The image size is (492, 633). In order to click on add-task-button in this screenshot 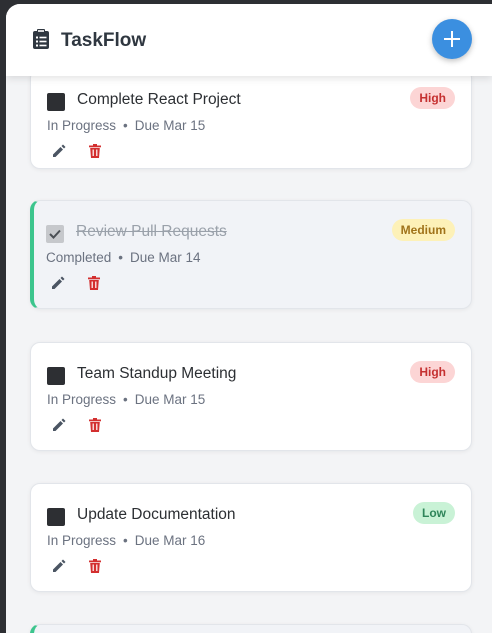, I will do `click(452, 39)`.